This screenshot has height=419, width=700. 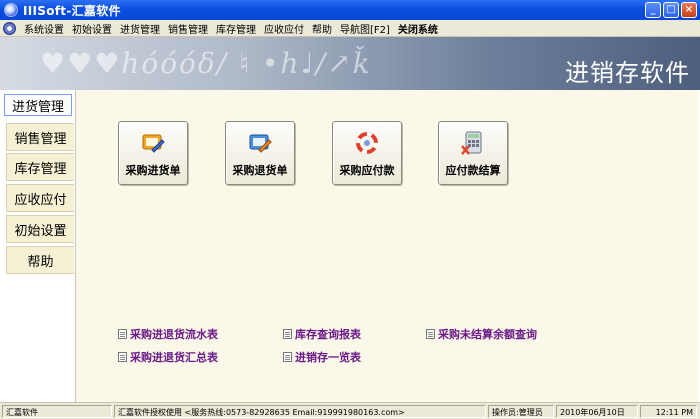 I want to click on menu-exit: 关闭系统, so click(x=418, y=28).